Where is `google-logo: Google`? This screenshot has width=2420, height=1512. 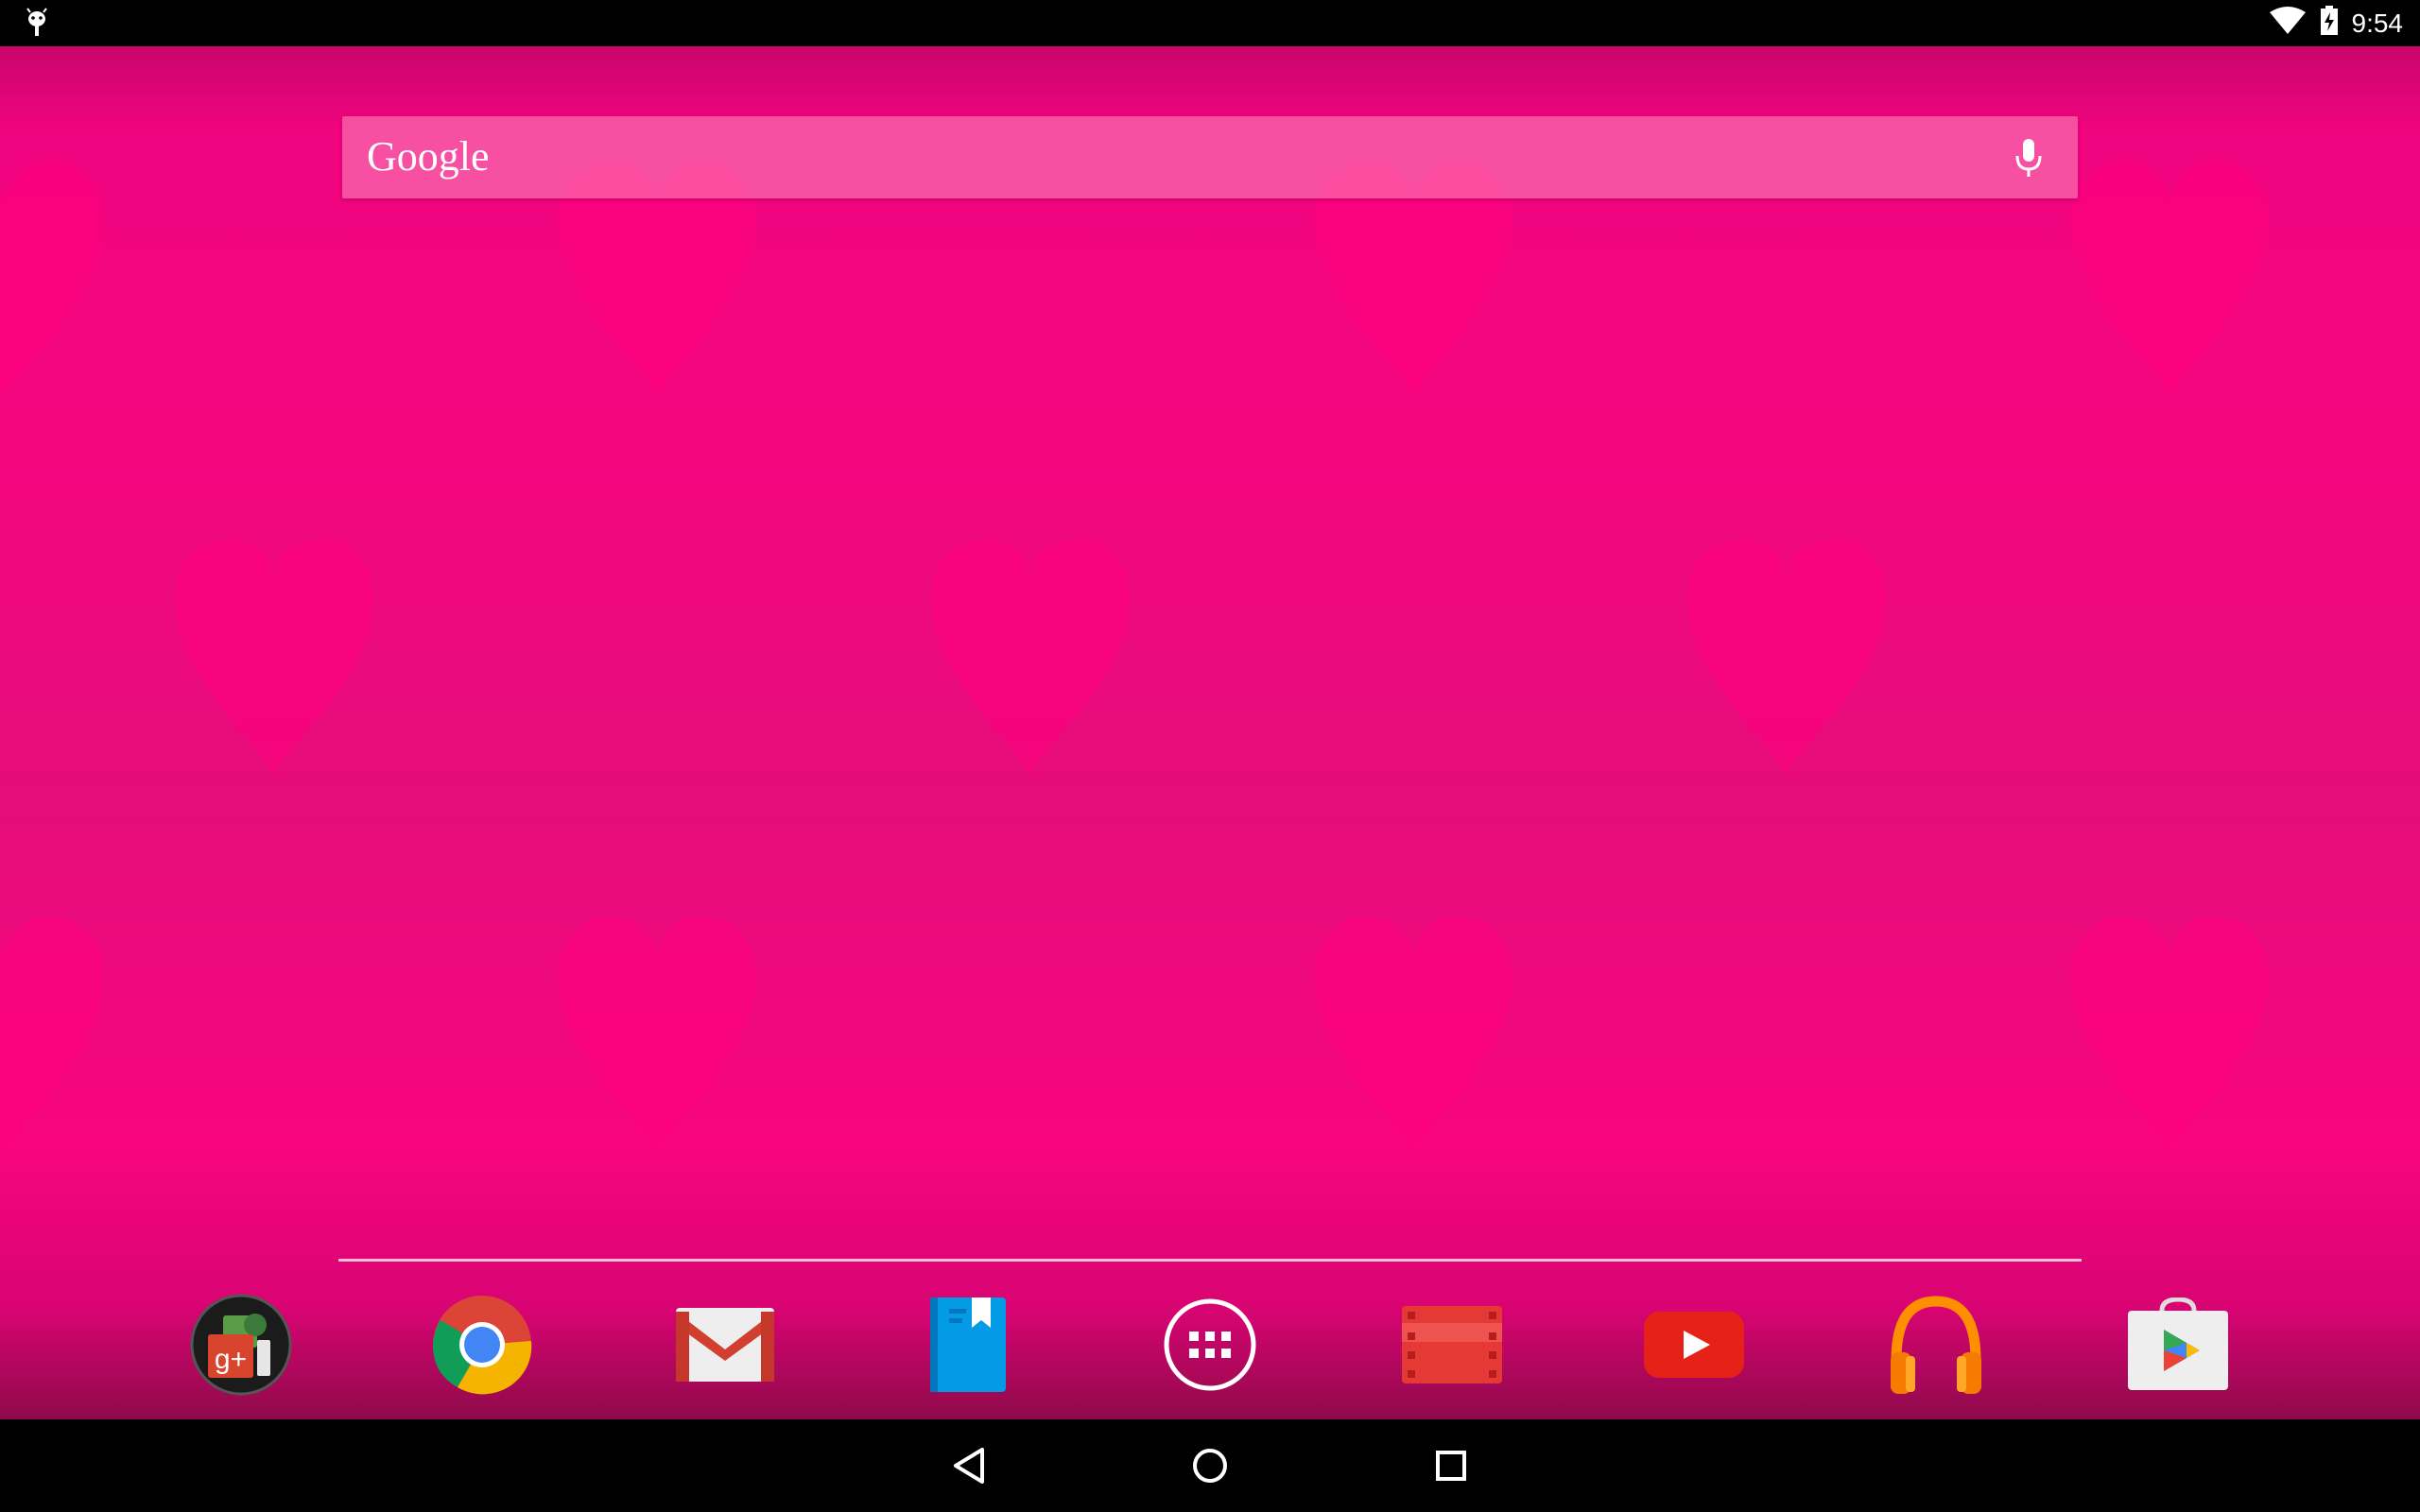
google-logo: Google is located at coordinates (428, 156).